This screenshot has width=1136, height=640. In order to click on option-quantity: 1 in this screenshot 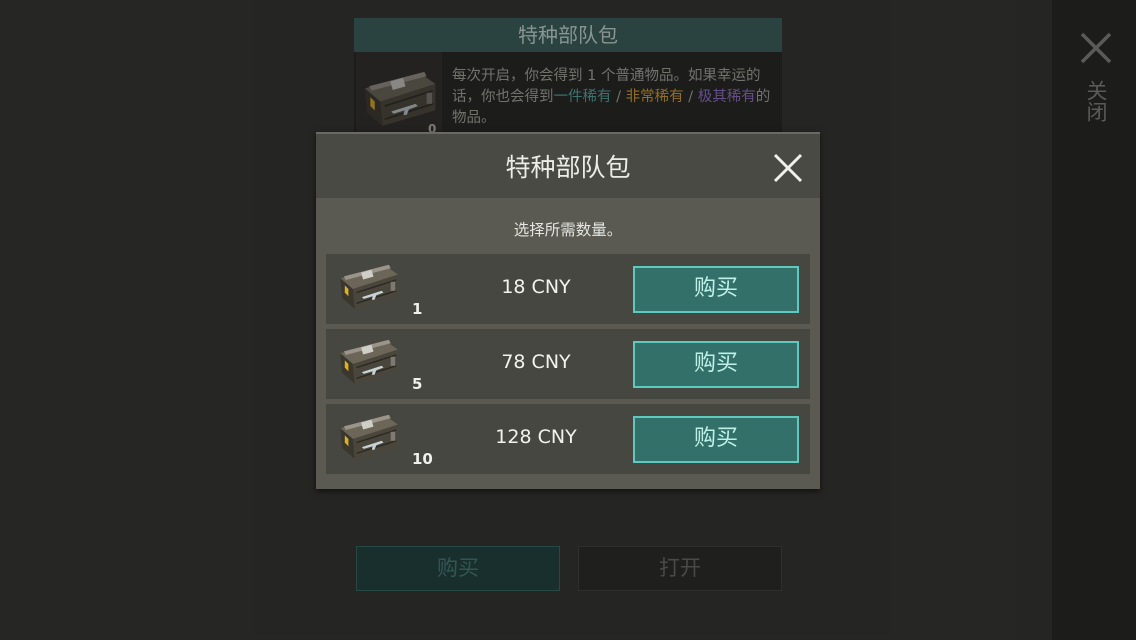, I will do `click(417, 309)`.